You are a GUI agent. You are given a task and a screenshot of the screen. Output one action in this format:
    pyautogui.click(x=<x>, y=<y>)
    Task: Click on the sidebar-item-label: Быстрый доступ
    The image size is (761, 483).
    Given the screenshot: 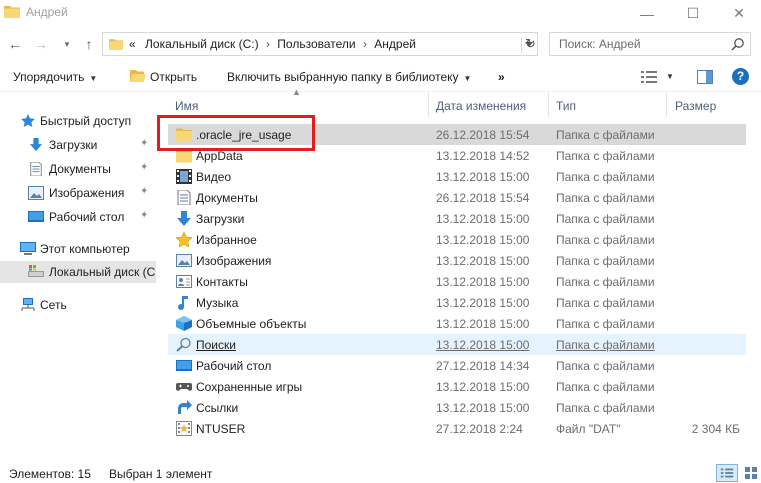 What is the action you would take?
    pyautogui.click(x=86, y=121)
    